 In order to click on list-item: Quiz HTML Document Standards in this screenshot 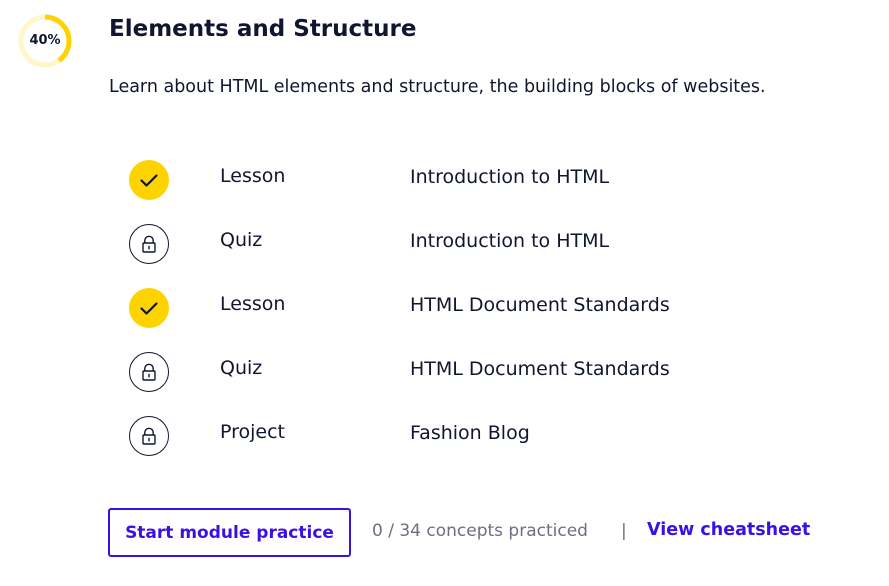, I will do `click(479, 379)`.